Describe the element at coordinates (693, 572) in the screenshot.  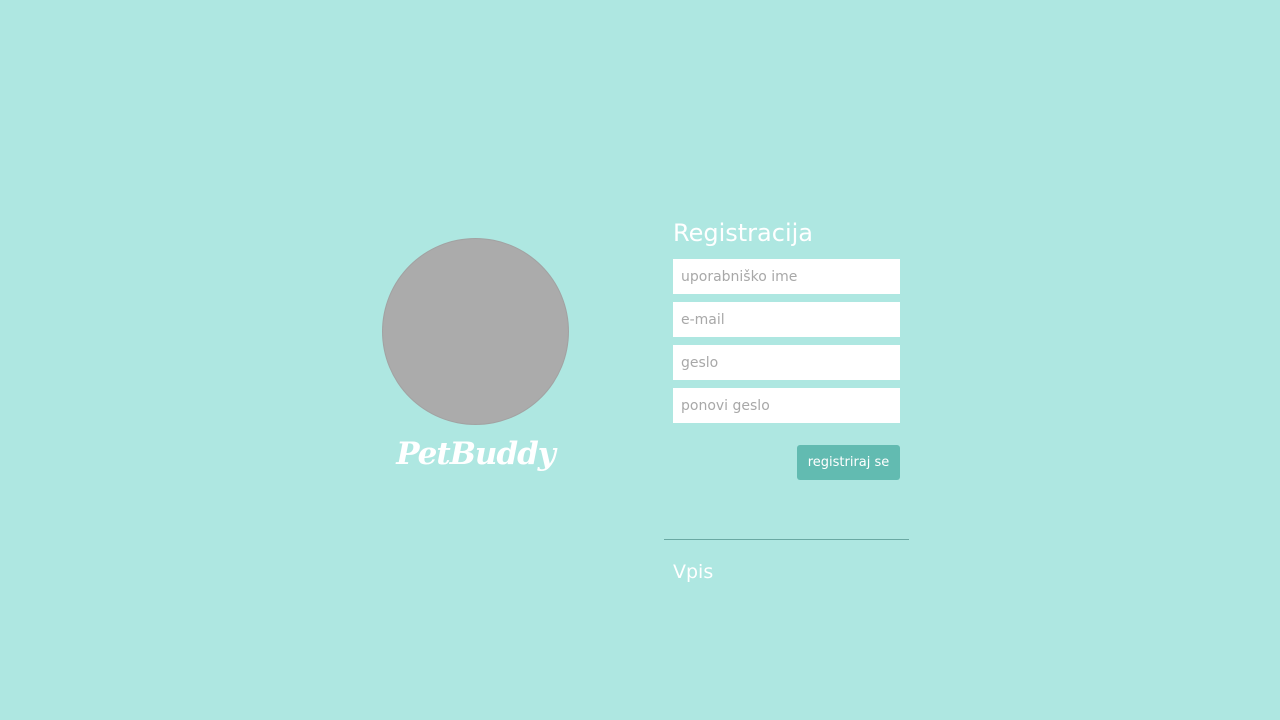
I see `login-link: Vpis` at that location.